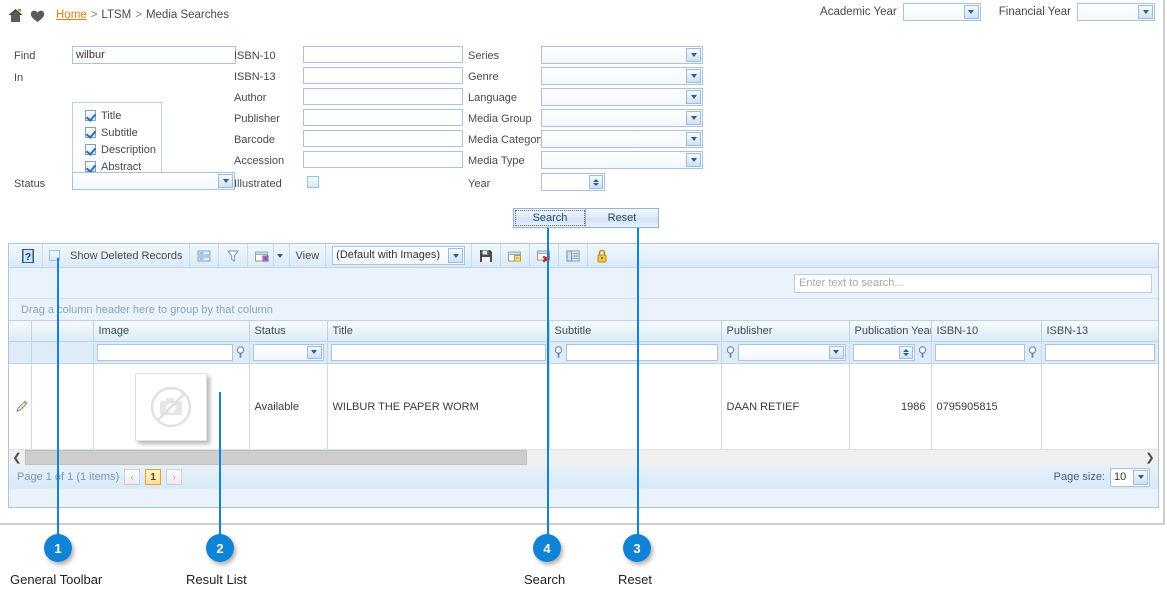  What do you see at coordinates (204, 255) in the screenshot?
I see `layout-button` at bounding box center [204, 255].